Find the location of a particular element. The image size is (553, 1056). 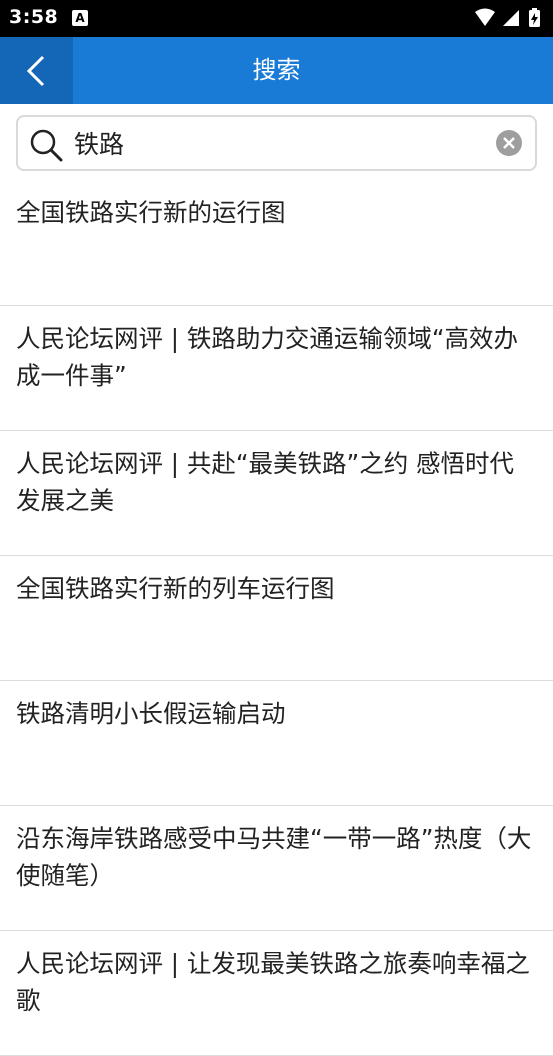

list-item: 人民论坛网评 | 让发现最美铁路之旅奏响幸福之歌 is located at coordinates (276, 993).